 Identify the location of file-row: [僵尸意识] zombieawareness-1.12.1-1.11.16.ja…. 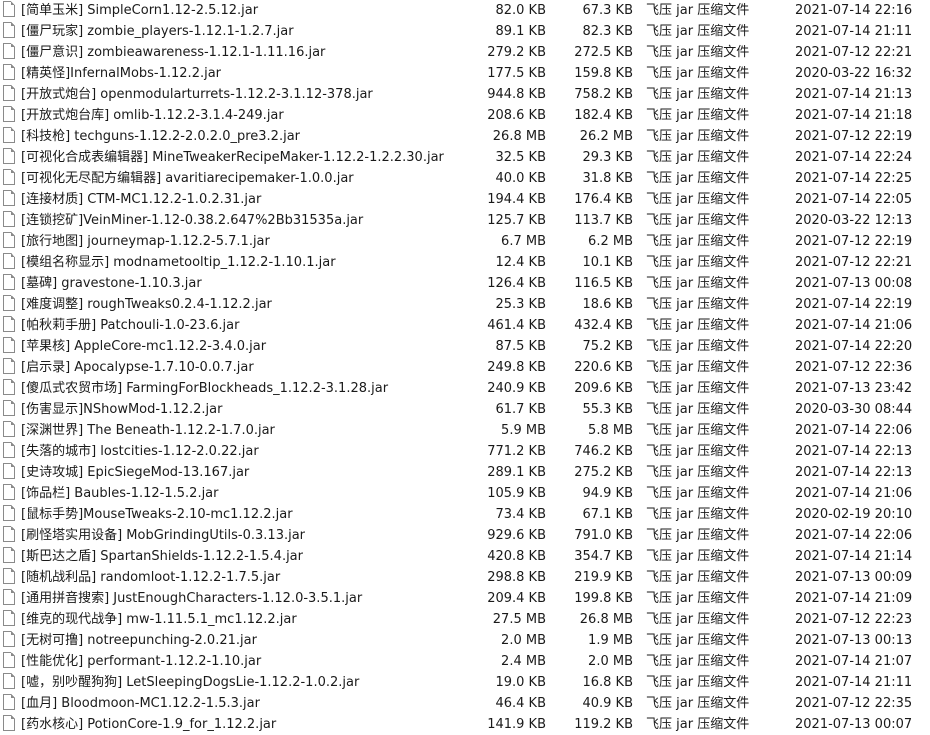
(465, 52).